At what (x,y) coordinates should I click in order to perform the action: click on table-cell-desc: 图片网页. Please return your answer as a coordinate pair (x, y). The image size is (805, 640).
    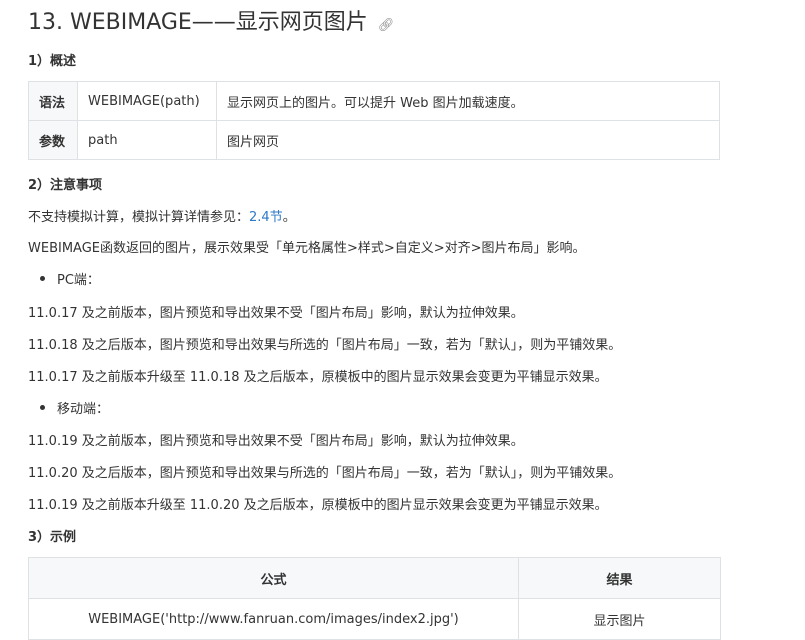
    Looking at the image, I should click on (468, 140).